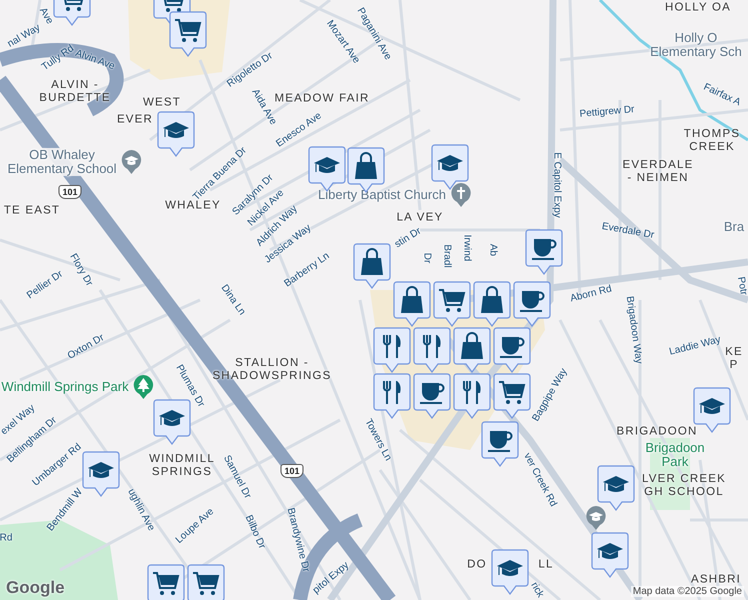  Describe the element at coordinates (698, 8) in the screenshot. I see `neighborhood-label: HOLLY OA` at that location.